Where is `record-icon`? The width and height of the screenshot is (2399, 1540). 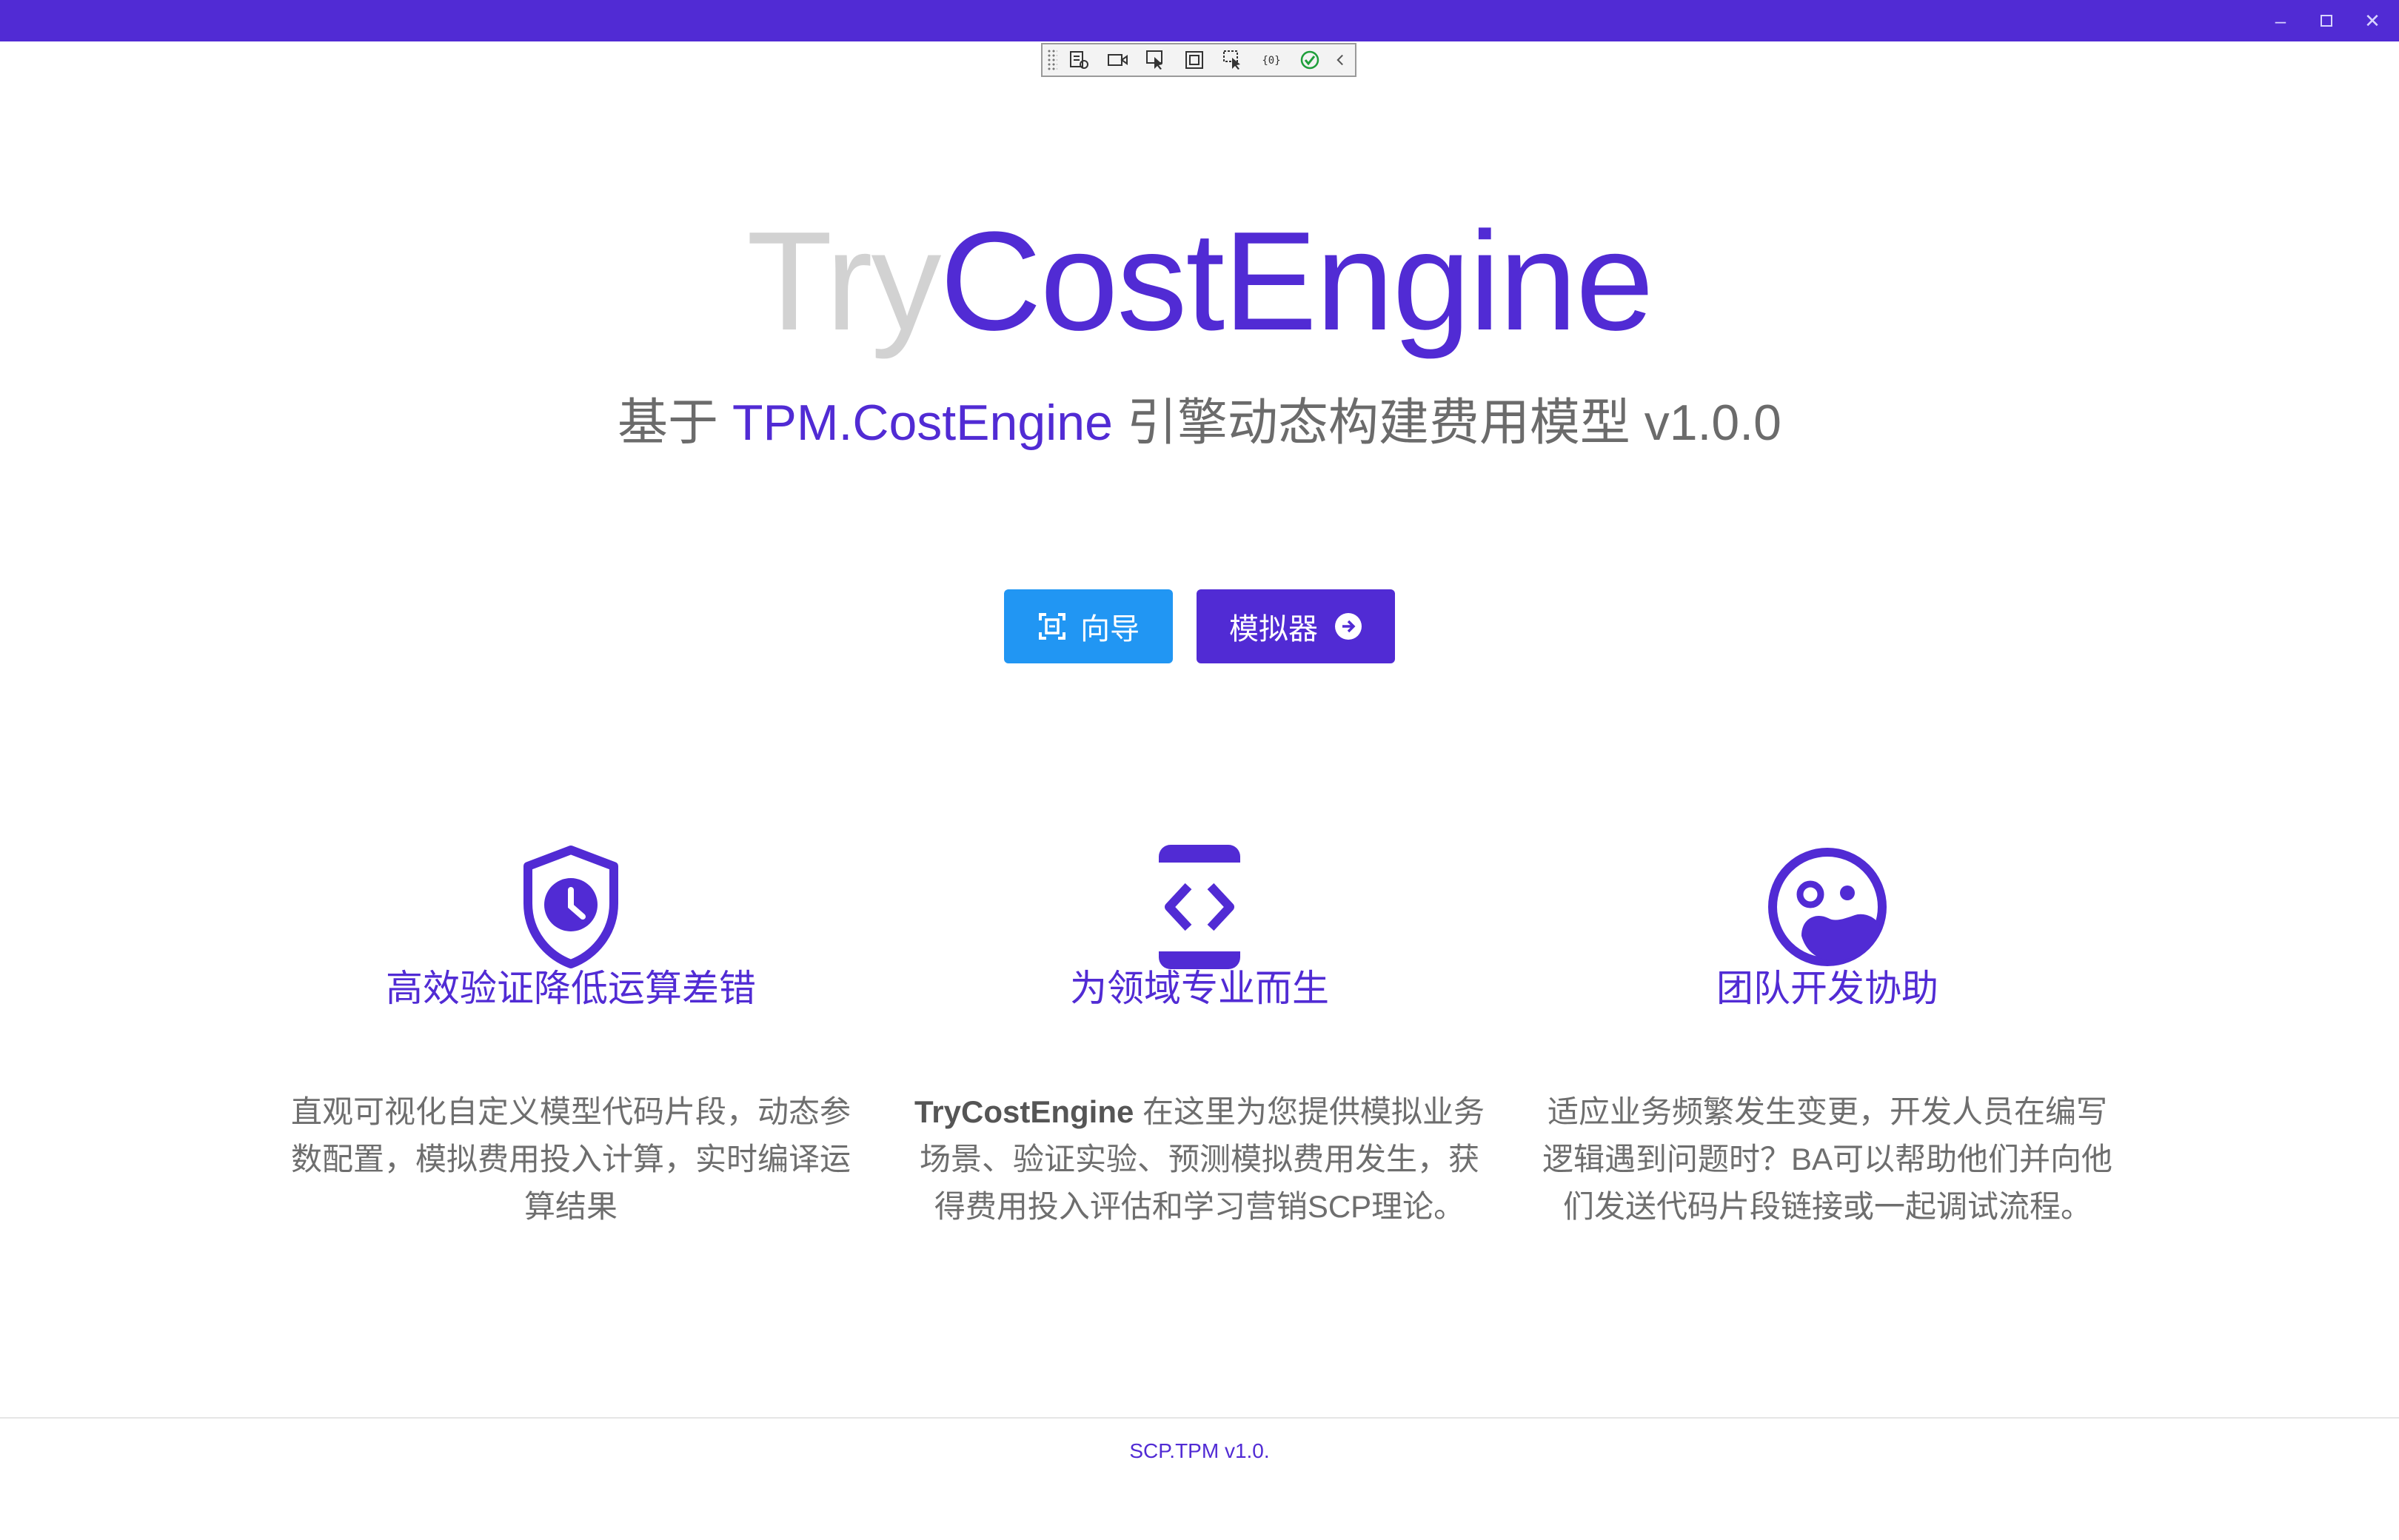
record-icon is located at coordinates (1117, 60).